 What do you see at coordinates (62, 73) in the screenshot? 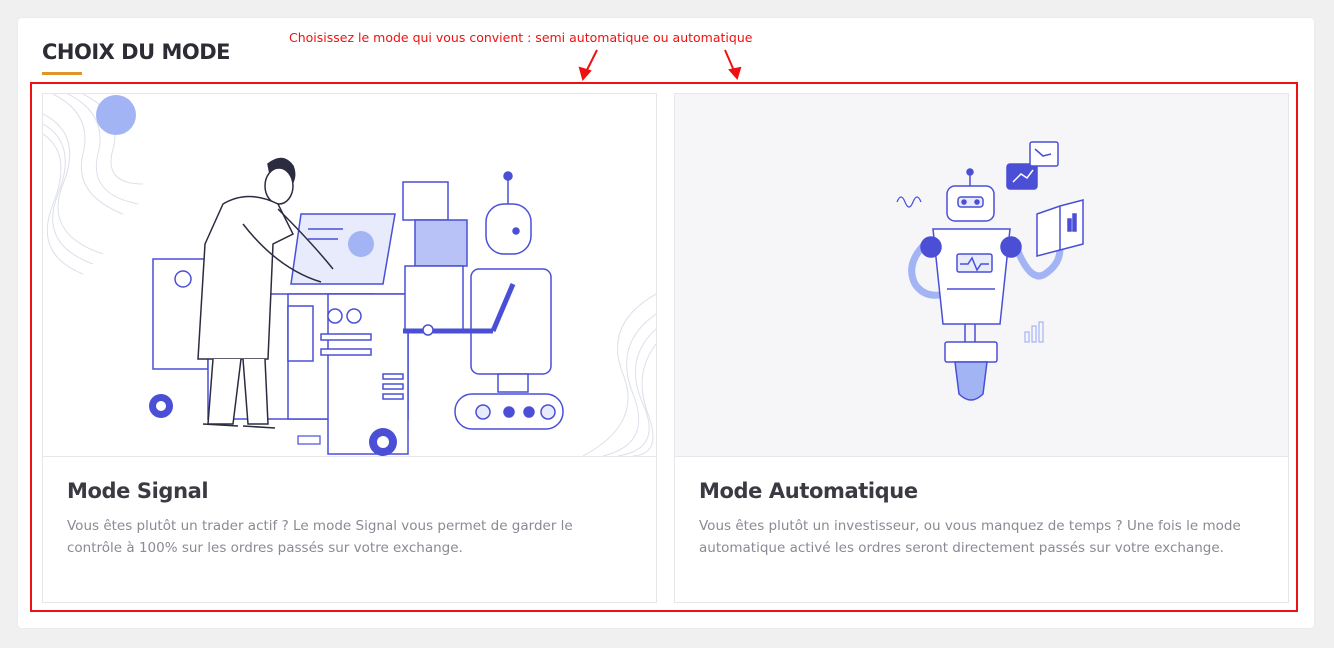
I see `title-underline` at bounding box center [62, 73].